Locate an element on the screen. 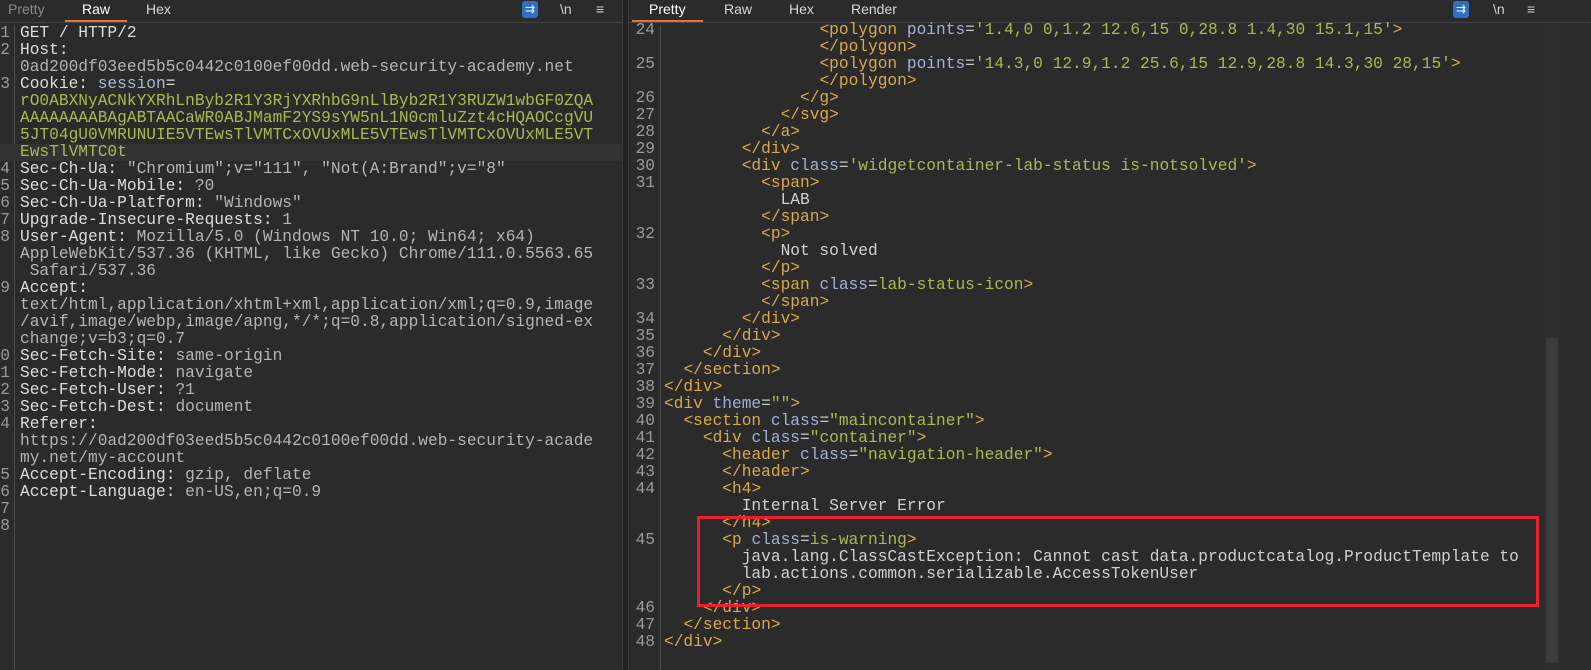  code-line: 47 </section> is located at coordinates (1110, 625).